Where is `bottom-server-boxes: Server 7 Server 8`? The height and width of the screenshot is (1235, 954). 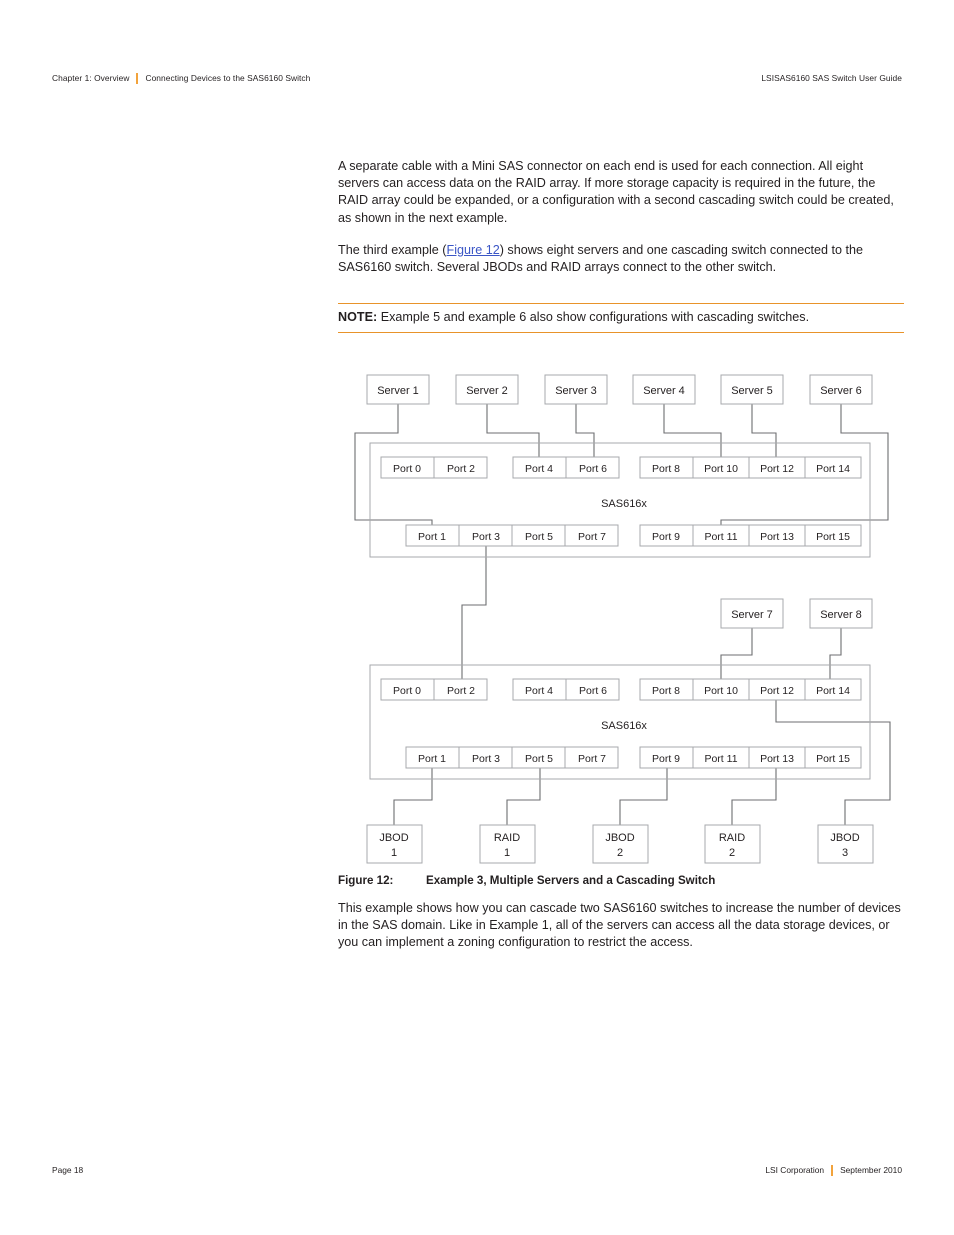 bottom-server-boxes: Server 7 Server 8 is located at coordinates (796, 613).